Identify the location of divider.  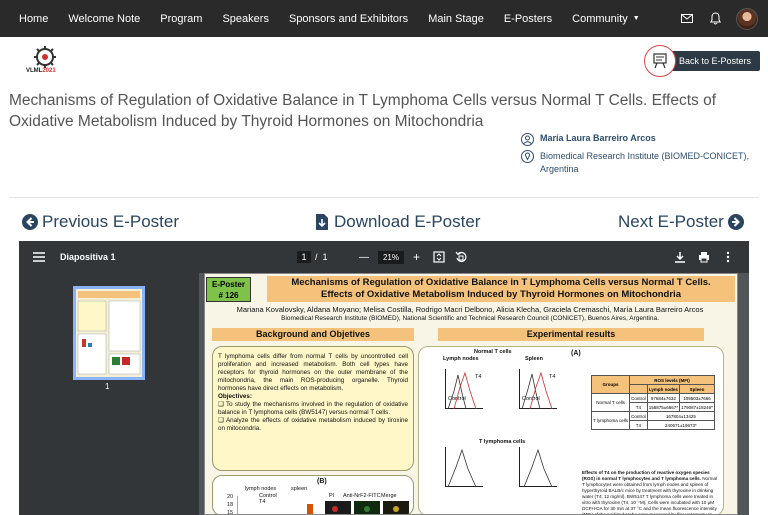
(384, 197).